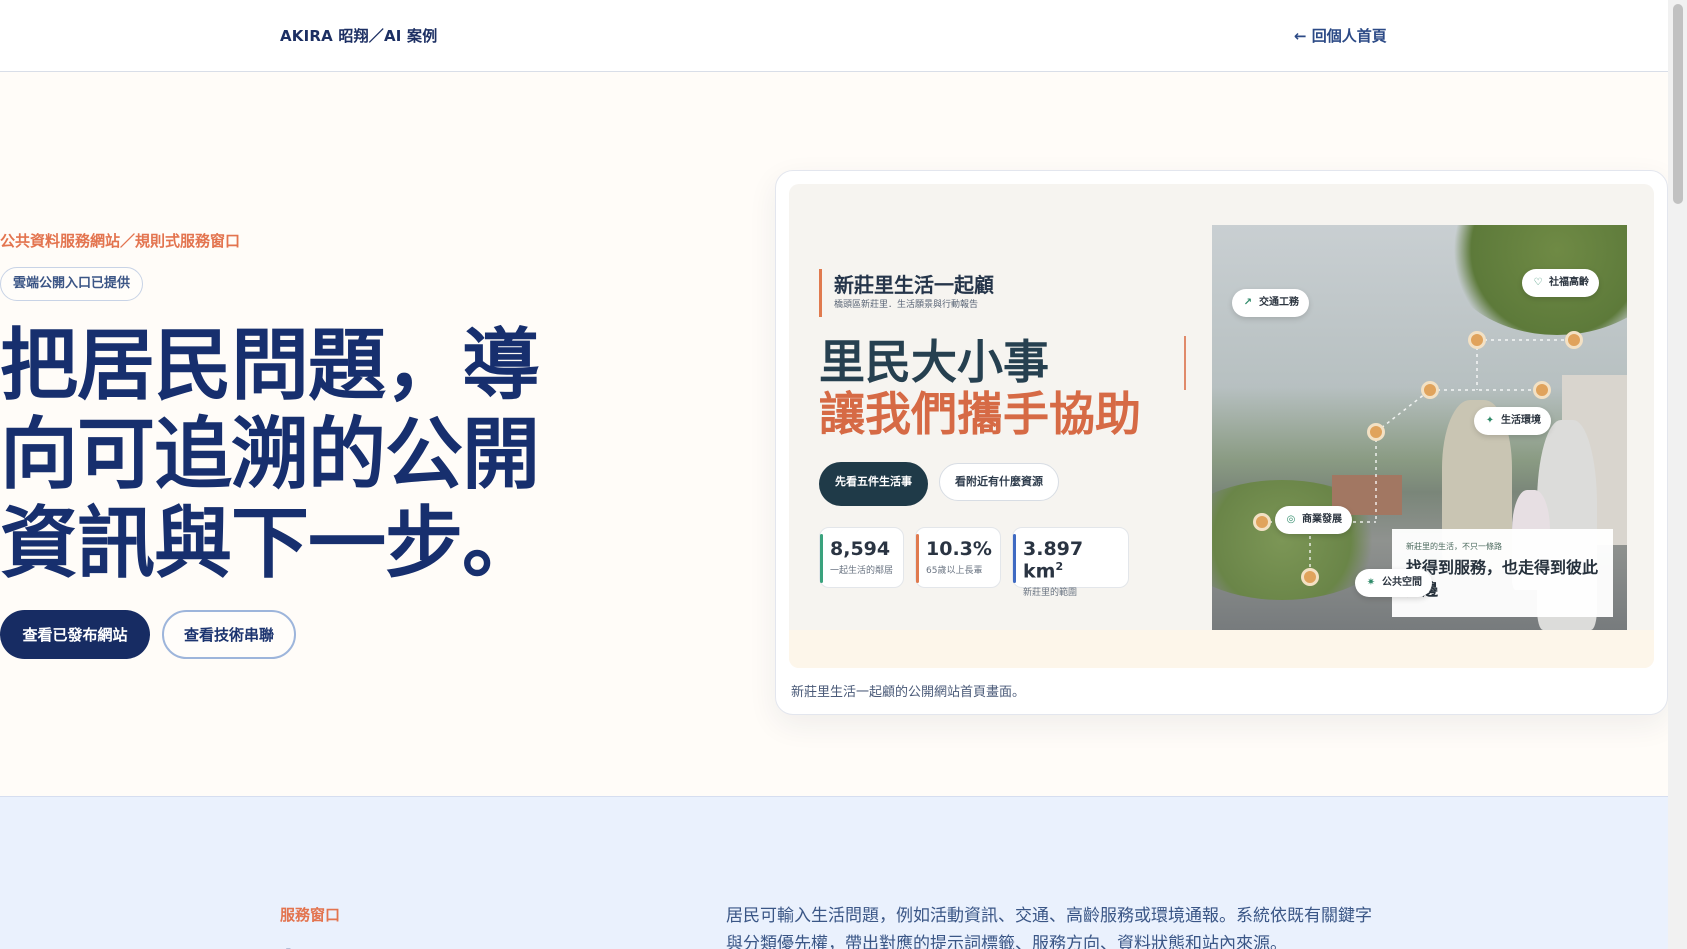 The width and height of the screenshot is (1687, 949). Describe the element at coordinates (1053, 560) in the screenshot. I see `stat-value-text: 3.897 km` at that location.